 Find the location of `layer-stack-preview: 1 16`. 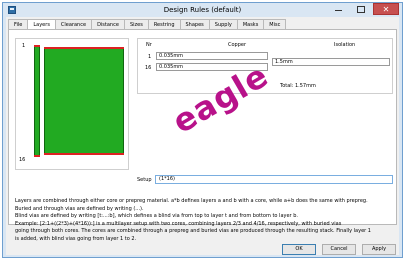

layer-stack-preview: 1 16 is located at coordinates (72, 104).